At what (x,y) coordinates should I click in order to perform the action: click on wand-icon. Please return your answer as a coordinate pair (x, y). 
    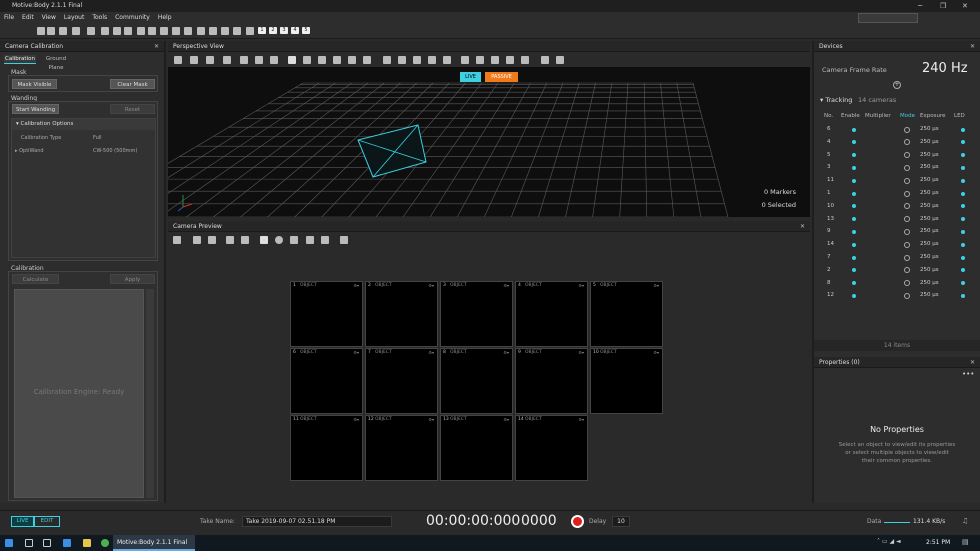
    Looking at the image, I should click on (117, 31).